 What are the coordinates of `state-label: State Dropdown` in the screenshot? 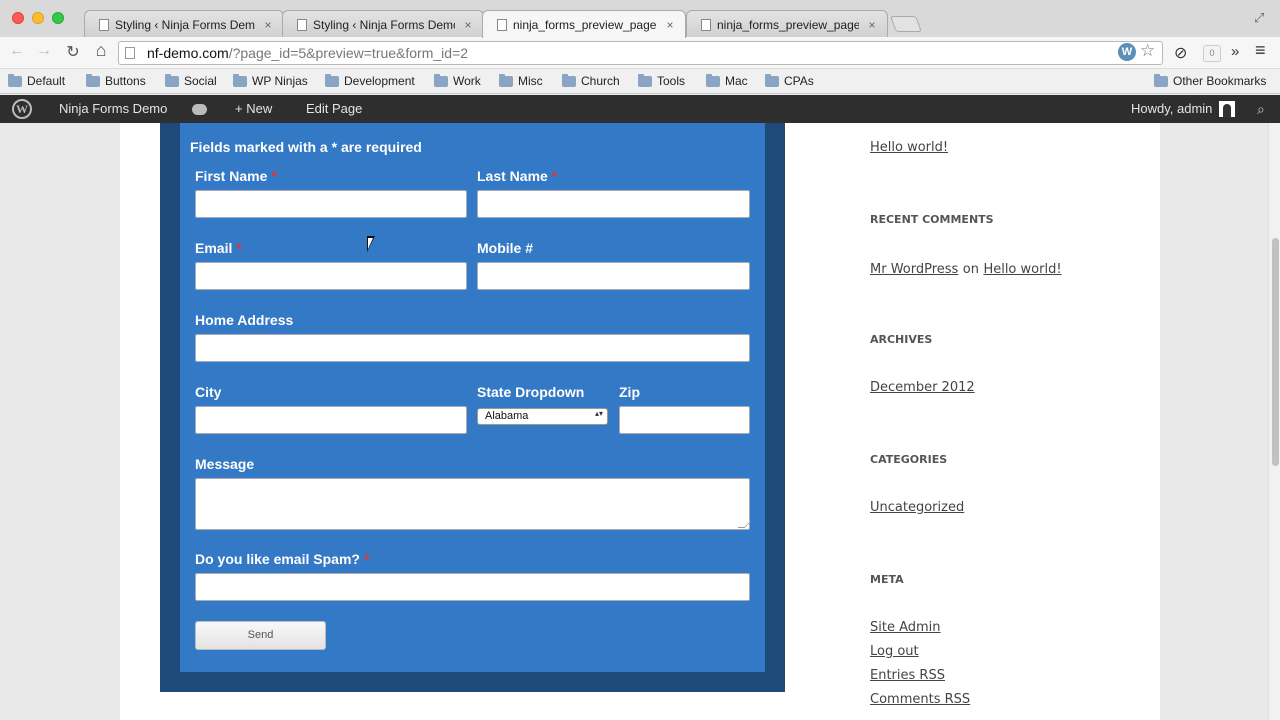 It's located at (531, 392).